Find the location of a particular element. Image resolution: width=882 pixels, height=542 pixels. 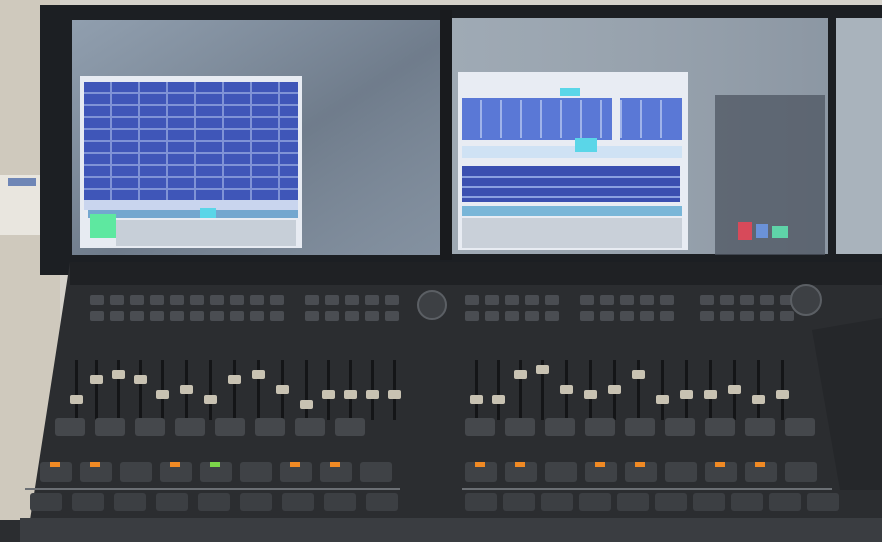

center-window-highlight is located at coordinates (586, 145).